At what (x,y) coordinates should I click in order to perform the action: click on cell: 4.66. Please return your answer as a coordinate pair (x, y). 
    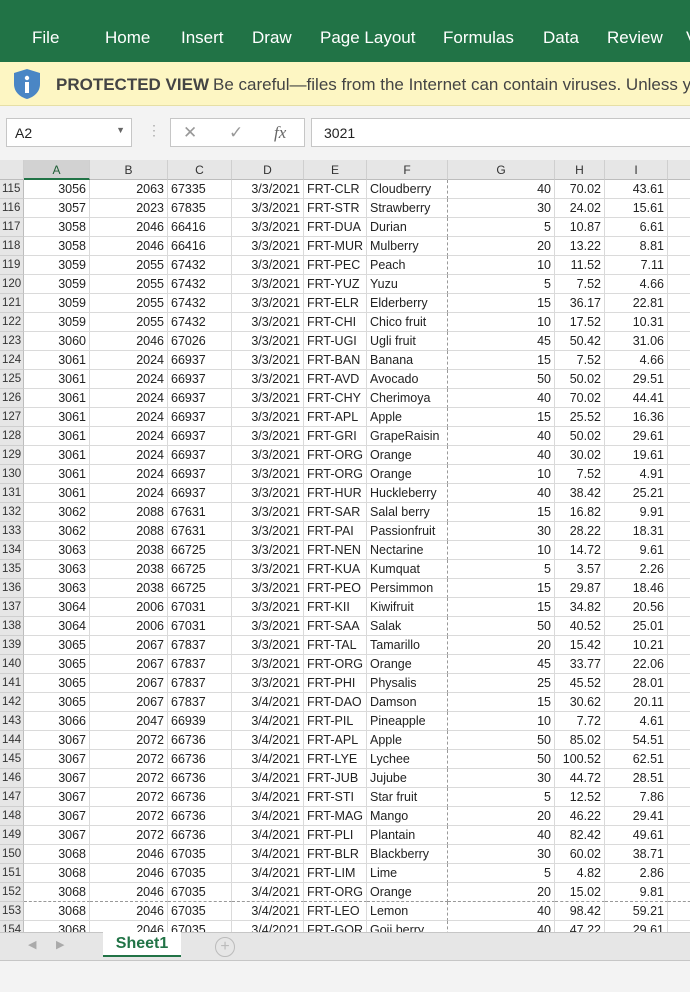
    Looking at the image, I should click on (636, 284).